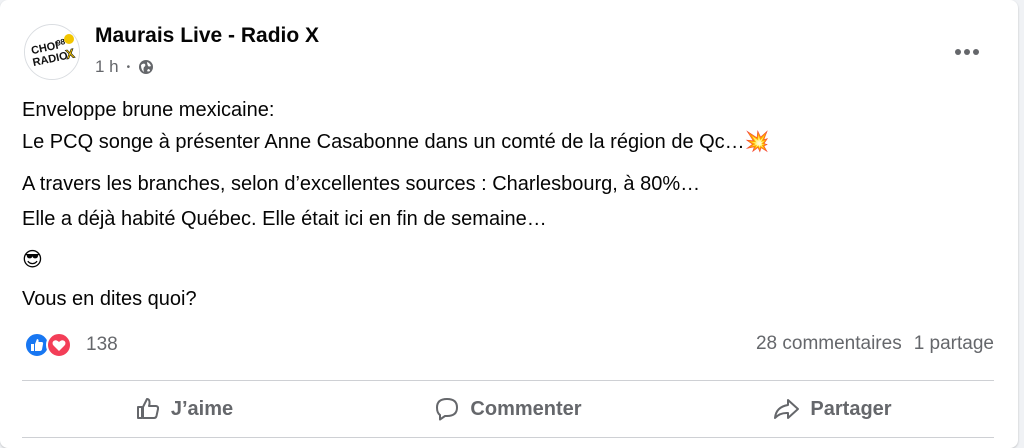 The image size is (1024, 448). What do you see at coordinates (147, 408) in the screenshot?
I see `thumbs-up-icon` at bounding box center [147, 408].